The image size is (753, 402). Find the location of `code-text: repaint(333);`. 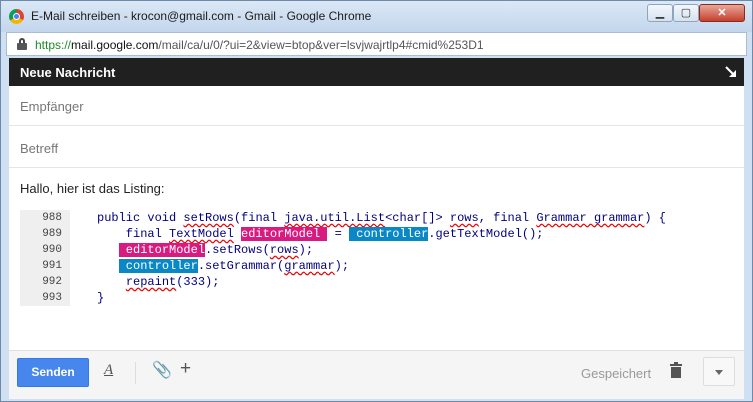

code-text: repaint(333); is located at coordinates (158, 282).